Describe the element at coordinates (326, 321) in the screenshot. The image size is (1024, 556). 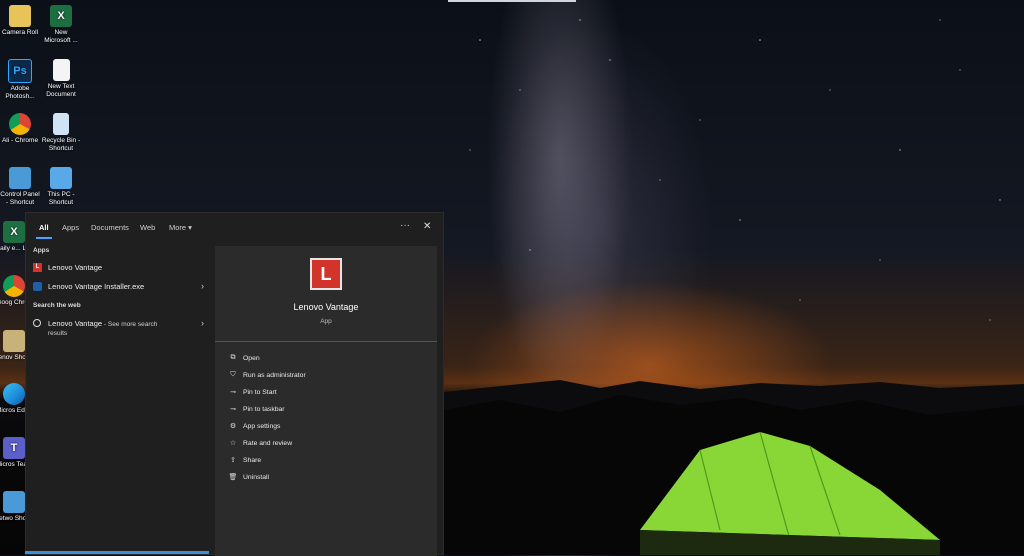
I see `app-type: App` at that location.